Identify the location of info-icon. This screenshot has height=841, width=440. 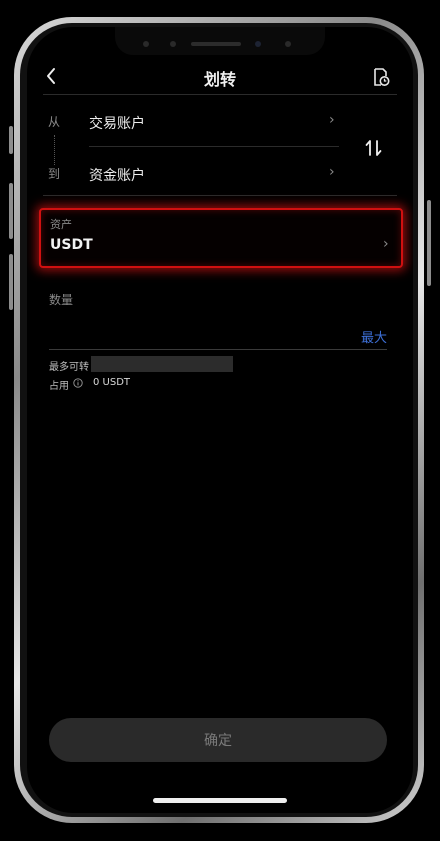
(78, 383).